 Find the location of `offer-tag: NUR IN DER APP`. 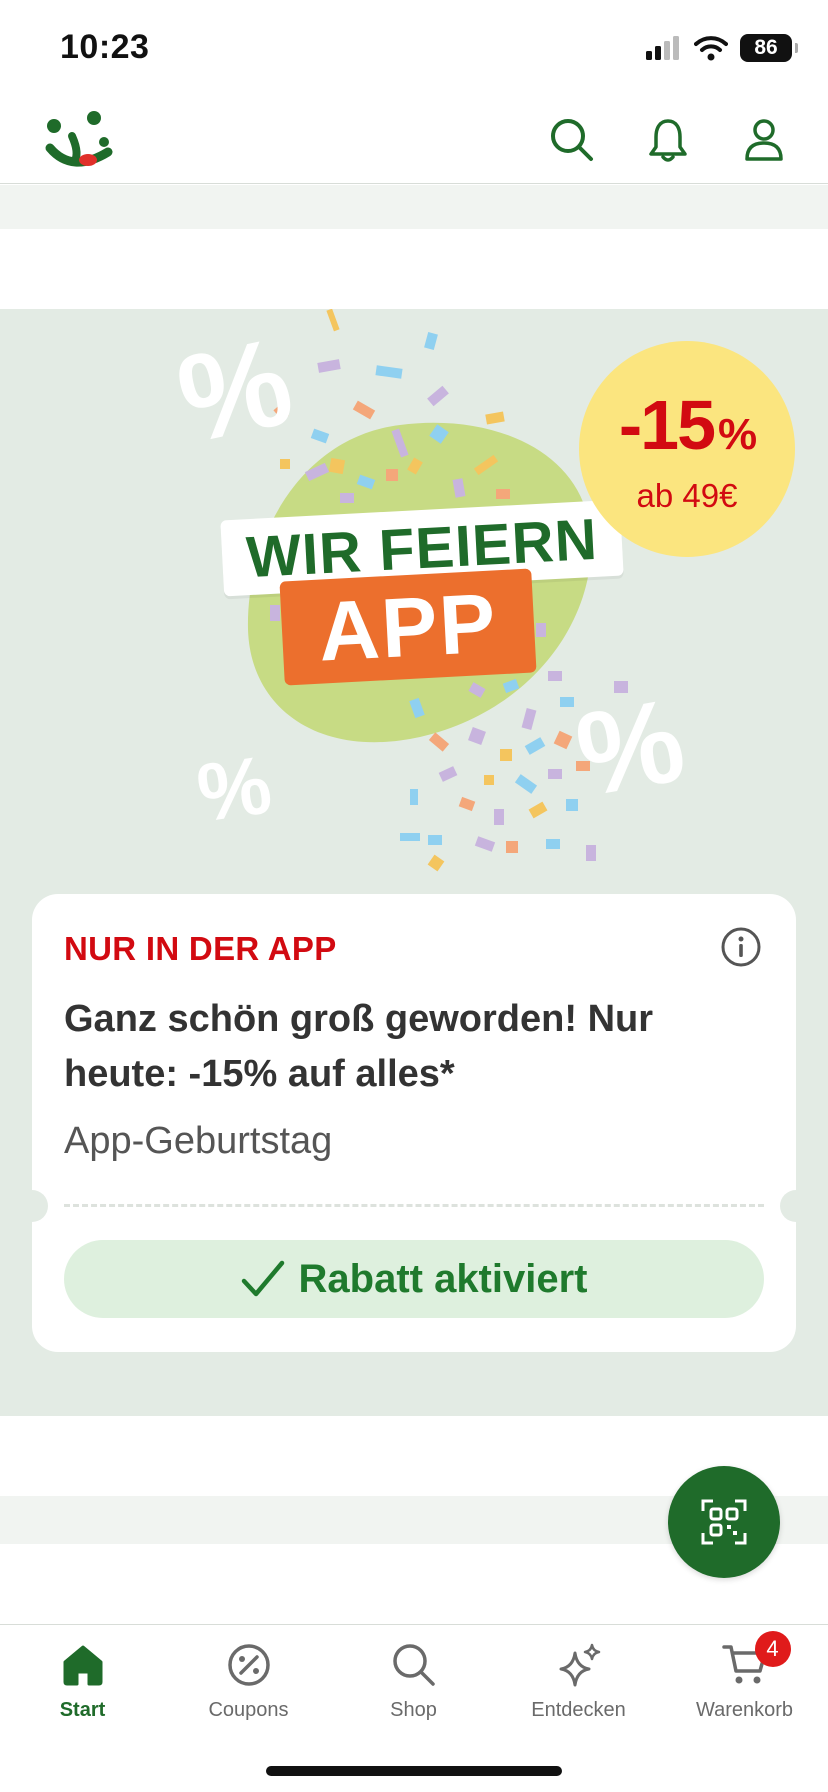

offer-tag: NUR IN DER APP is located at coordinates (200, 948).